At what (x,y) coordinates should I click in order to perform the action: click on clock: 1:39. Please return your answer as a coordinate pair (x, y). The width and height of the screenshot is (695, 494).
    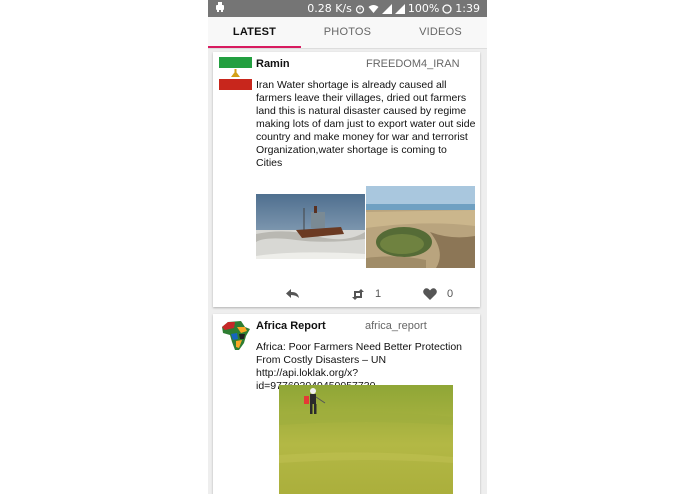
    Looking at the image, I should click on (467, 8).